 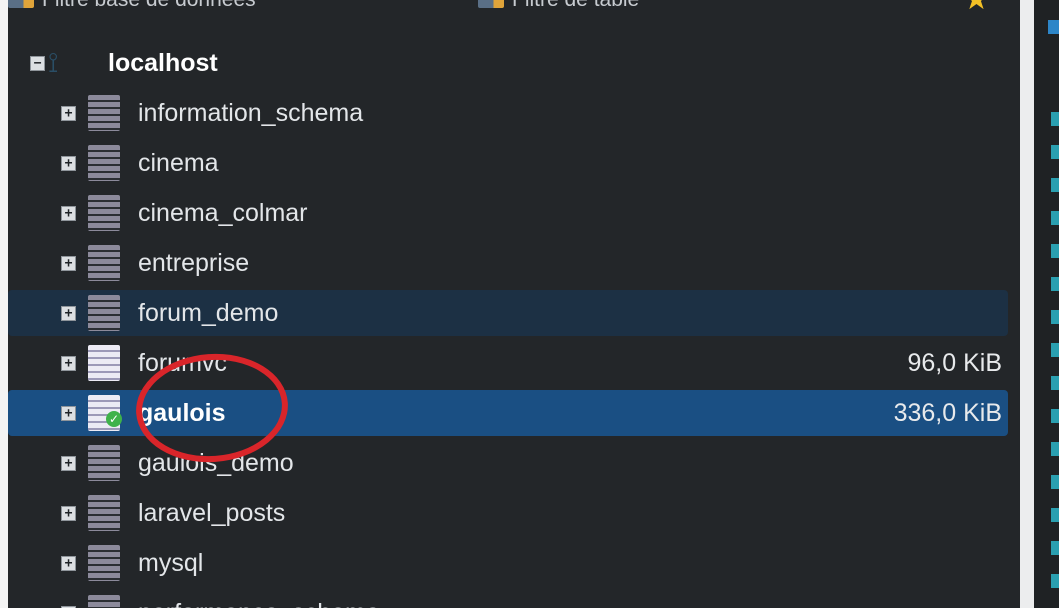 I want to click on tree-item-entreprise: + entreprise, so click(x=508, y=263).